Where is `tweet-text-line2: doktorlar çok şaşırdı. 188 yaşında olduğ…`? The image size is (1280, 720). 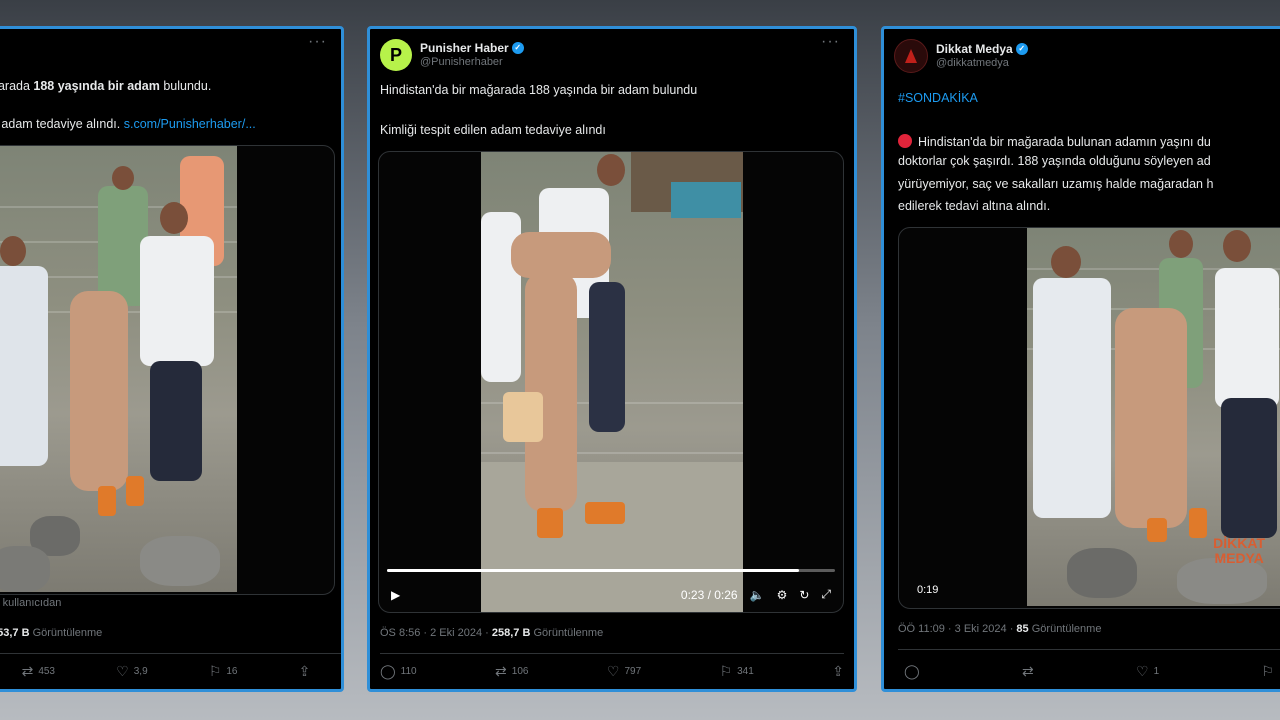 tweet-text-line2: doktorlar çok şaşırdı. 188 yaşında olduğ… is located at coordinates (1054, 161).